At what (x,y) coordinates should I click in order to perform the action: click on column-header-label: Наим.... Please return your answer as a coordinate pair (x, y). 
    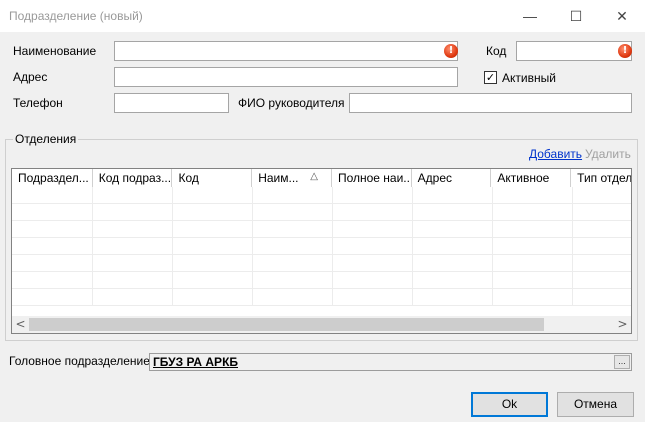
    Looking at the image, I should click on (278, 178).